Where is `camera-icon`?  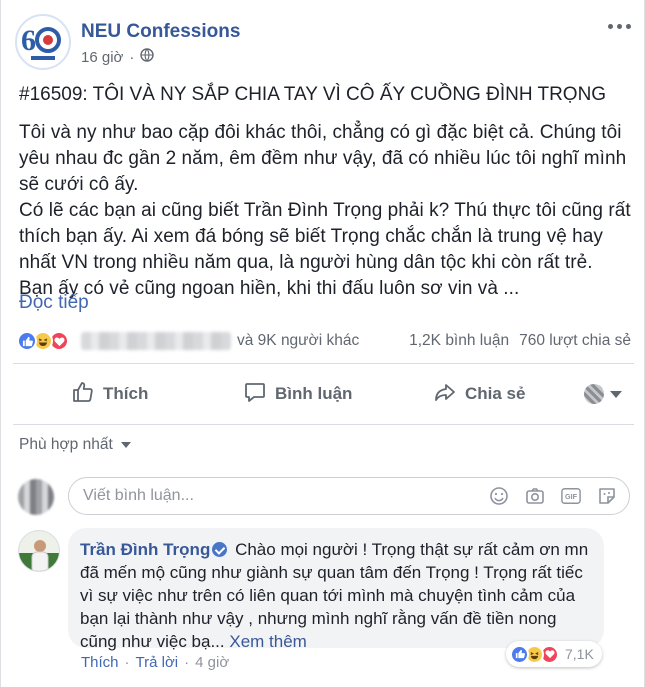
camera-icon is located at coordinates (535, 496).